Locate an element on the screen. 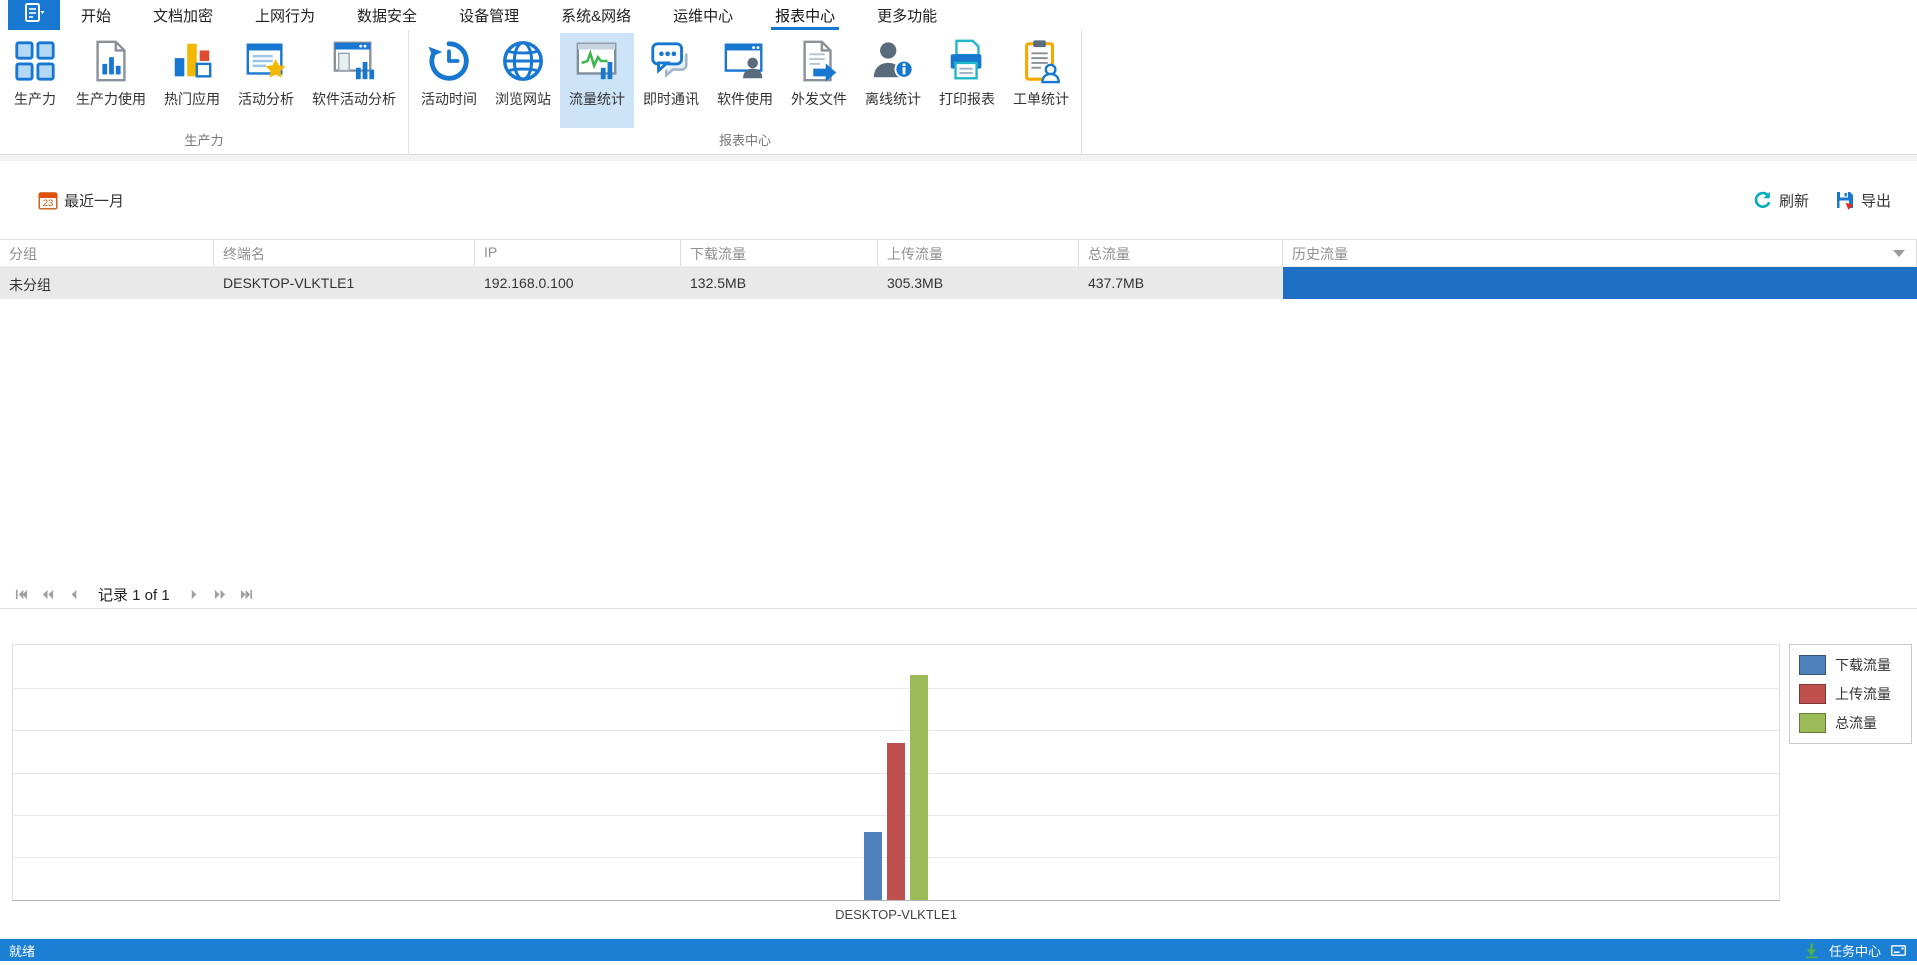 The width and height of the screenshot is (1917, 965). tab-ops-center: 运维中心 is located at coordinates (703, 15).